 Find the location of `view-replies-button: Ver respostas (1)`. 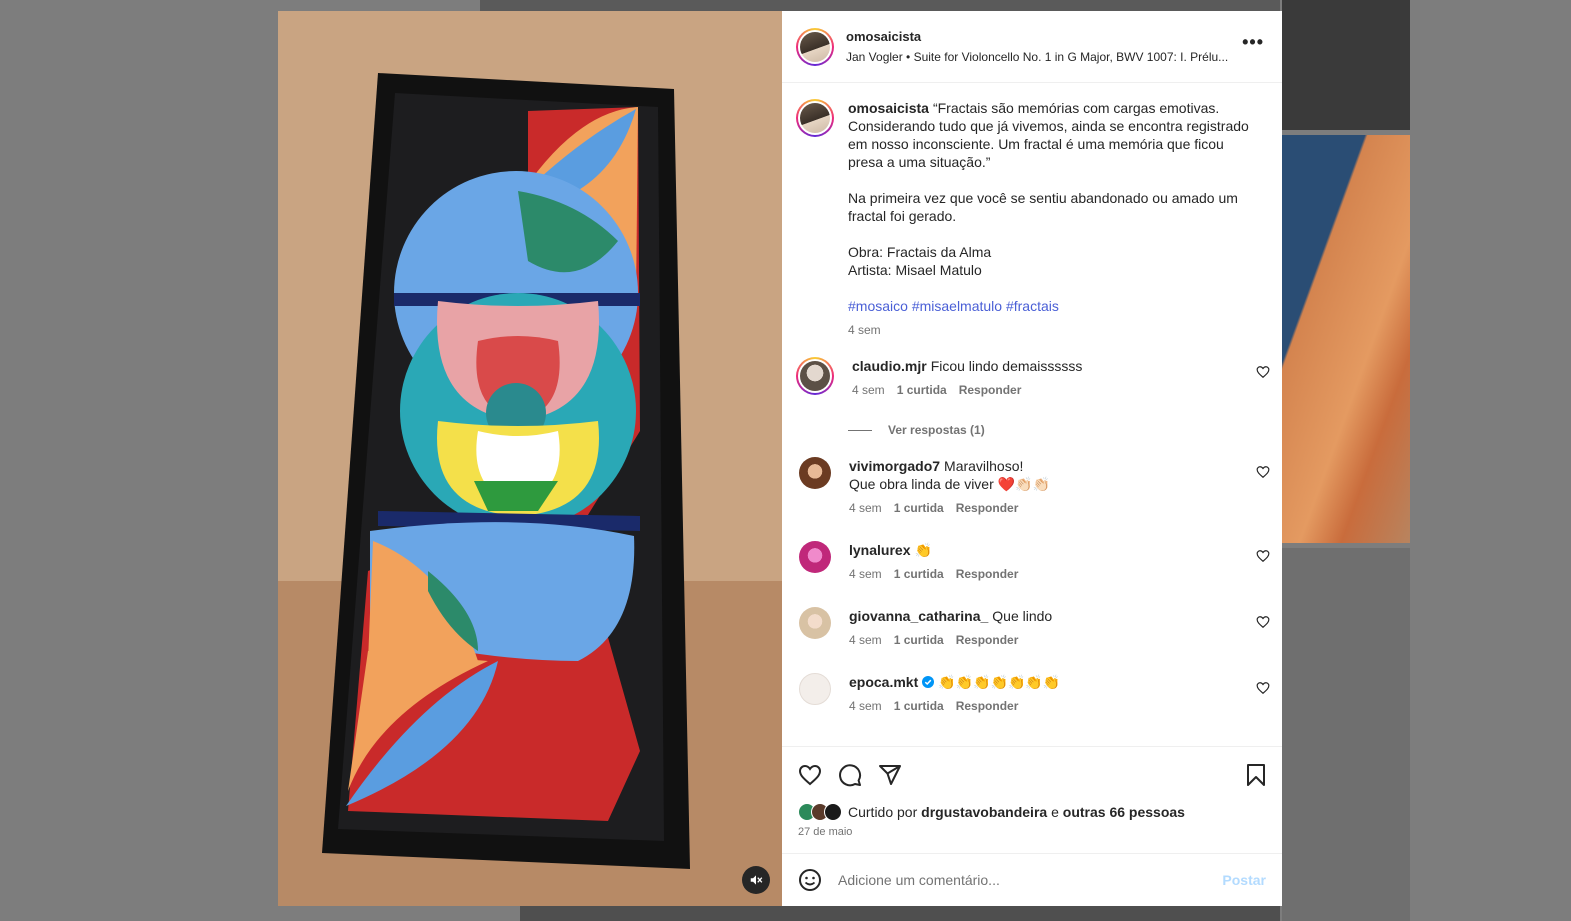

view-replies-button: Ver respostas (1) is located at coordinates (916, 430).